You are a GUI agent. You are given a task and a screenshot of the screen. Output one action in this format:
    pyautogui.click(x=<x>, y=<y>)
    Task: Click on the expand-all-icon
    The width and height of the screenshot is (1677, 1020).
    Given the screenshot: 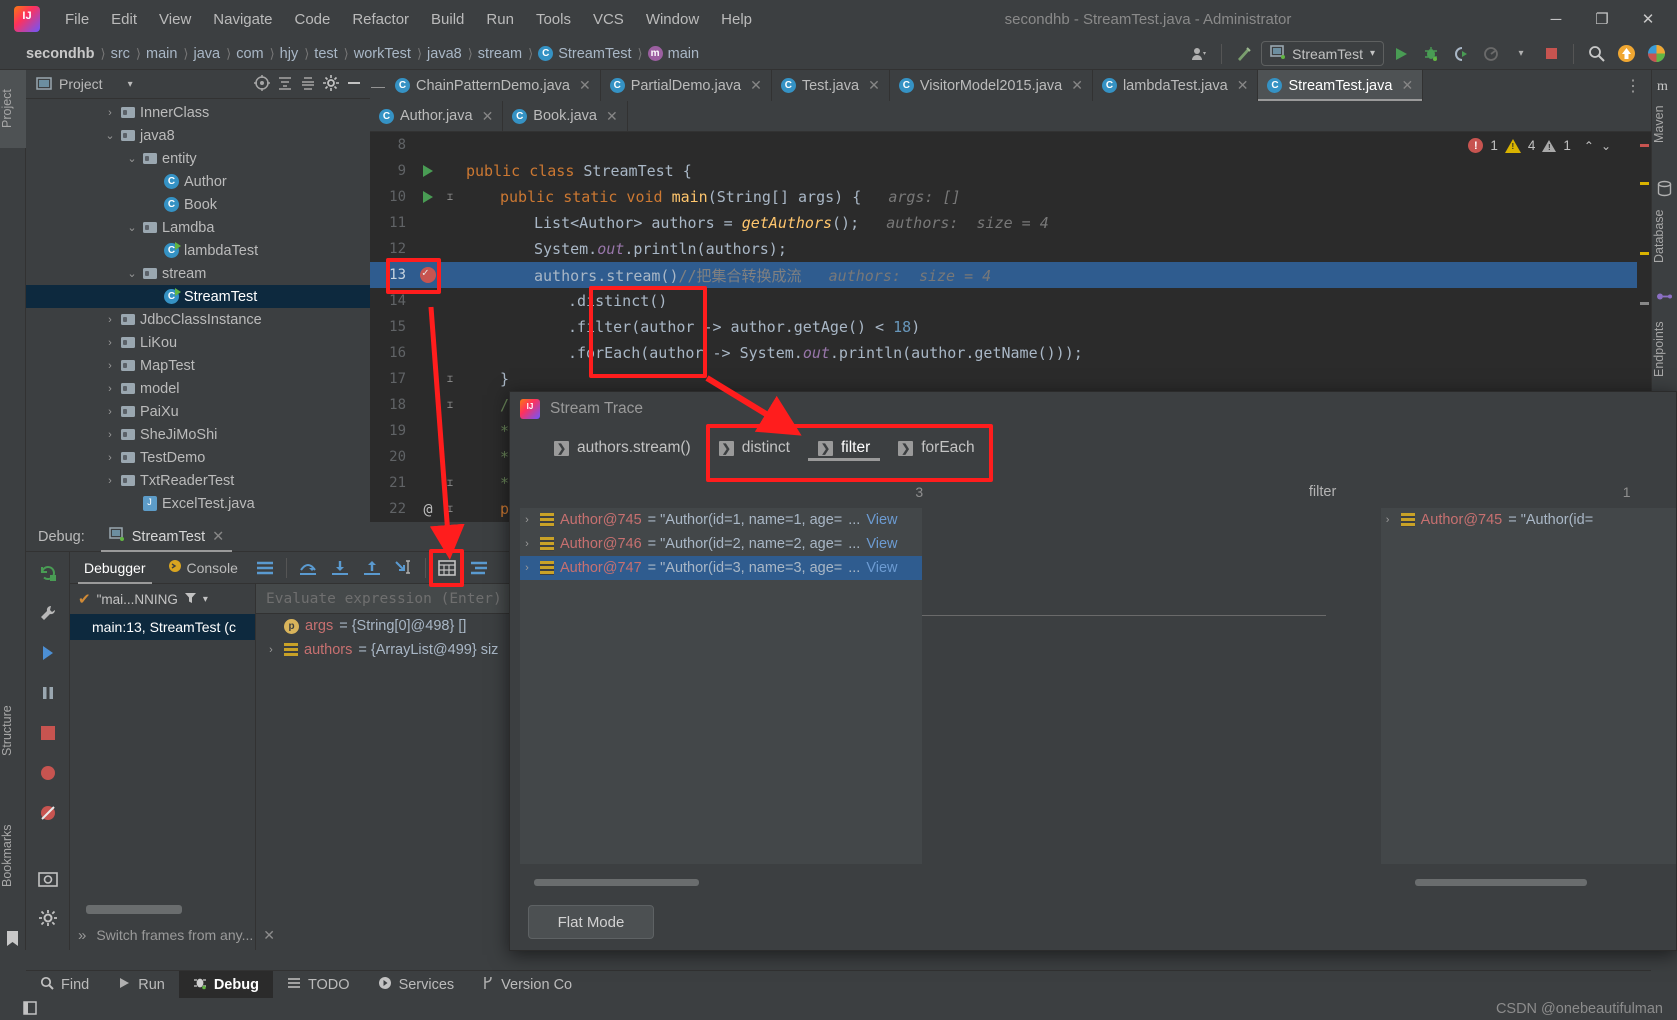 What is the action you would take?
    pyautogui.click(x=308, y=84)
    